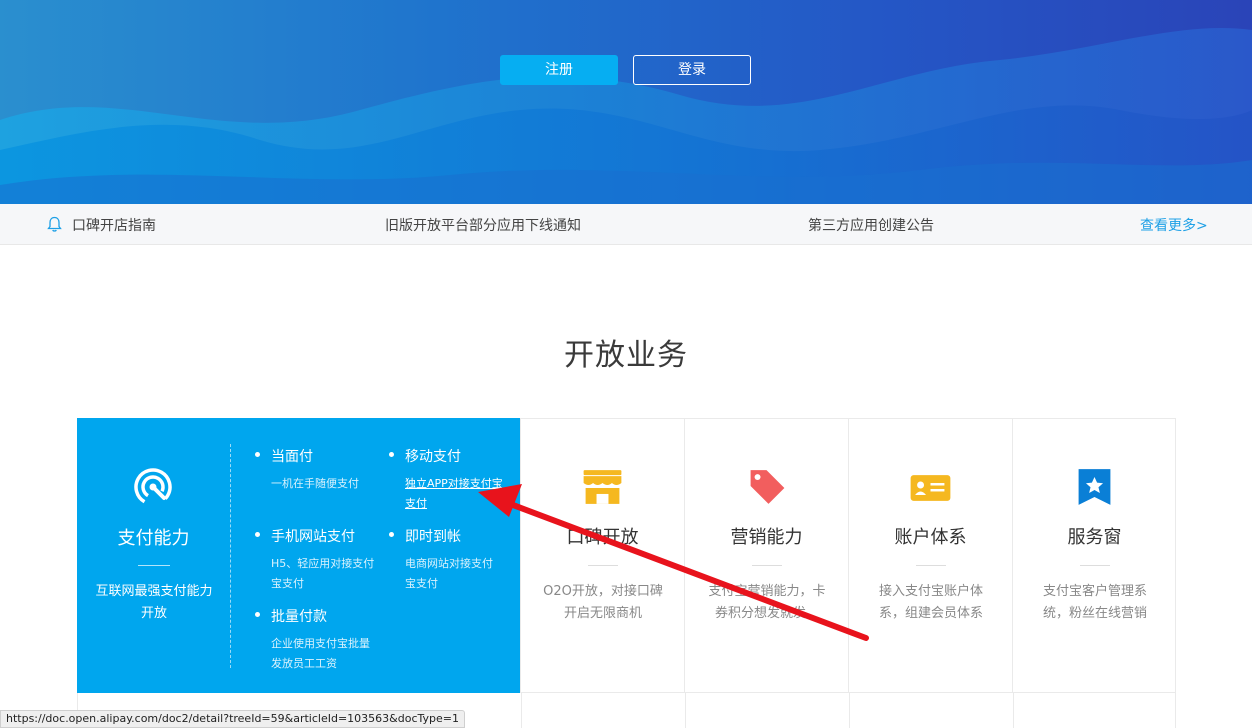 The height and width of the screenshot is (728, 1258). Describe the element at coordinates (449, 573) in the screenshot. I see `sub-item-desc: 电商网站对接支付宝支付` at that location.